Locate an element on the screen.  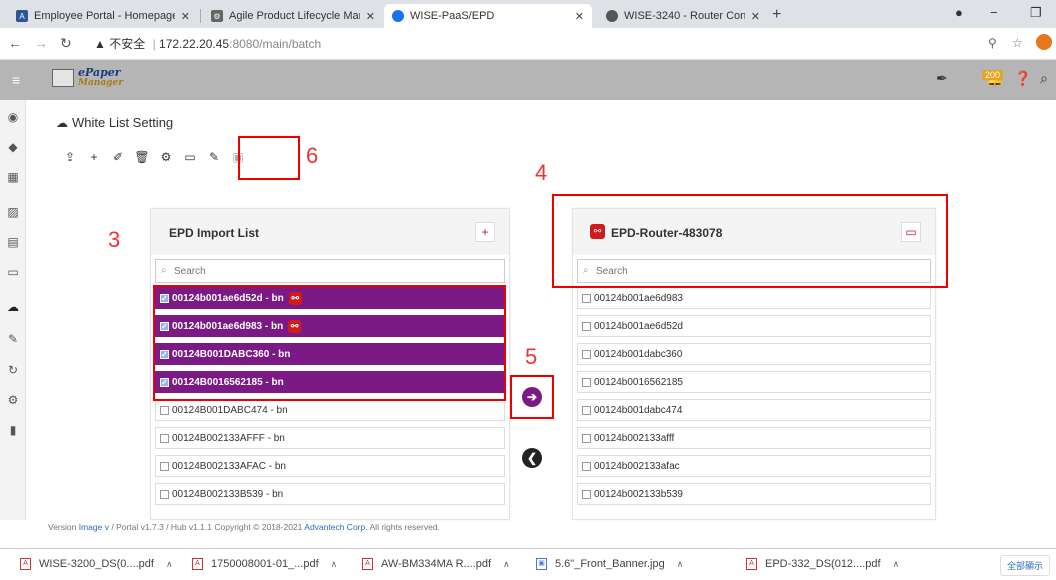
router-list-row: 00124b001dabc360 is located at coordinates (754, 354).